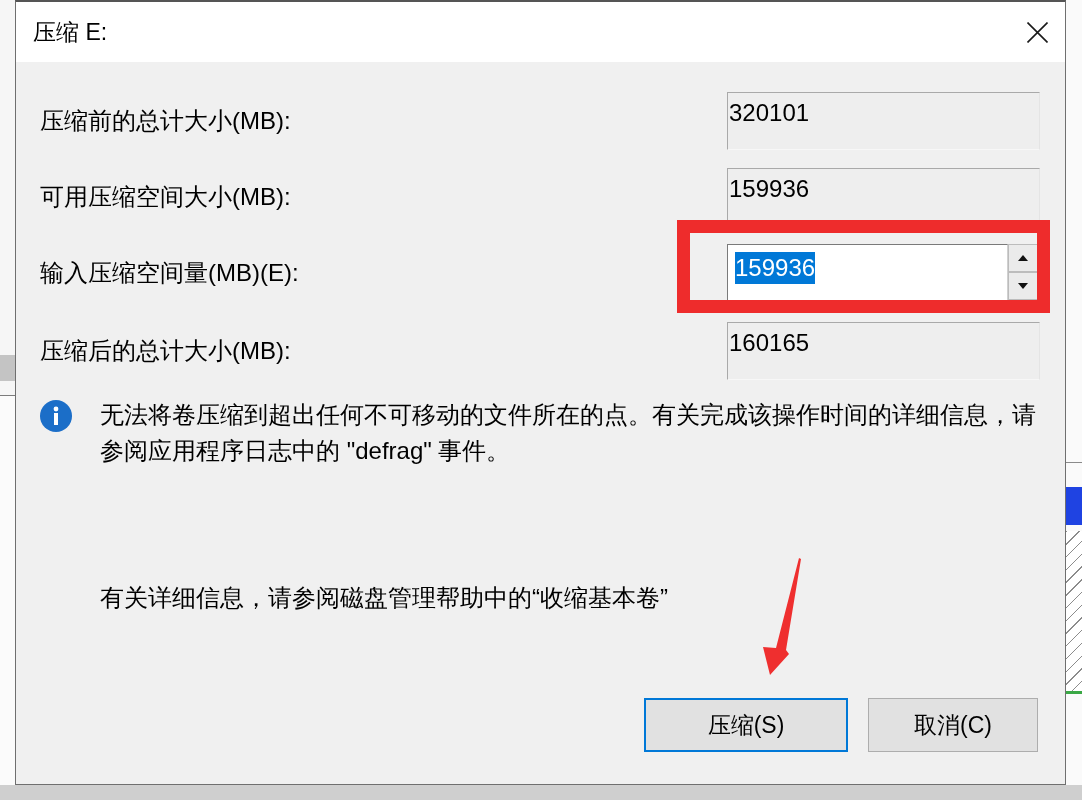  Describe the element at coordinates (56, 416) in the screenshot. I see `info-icon` at that location.